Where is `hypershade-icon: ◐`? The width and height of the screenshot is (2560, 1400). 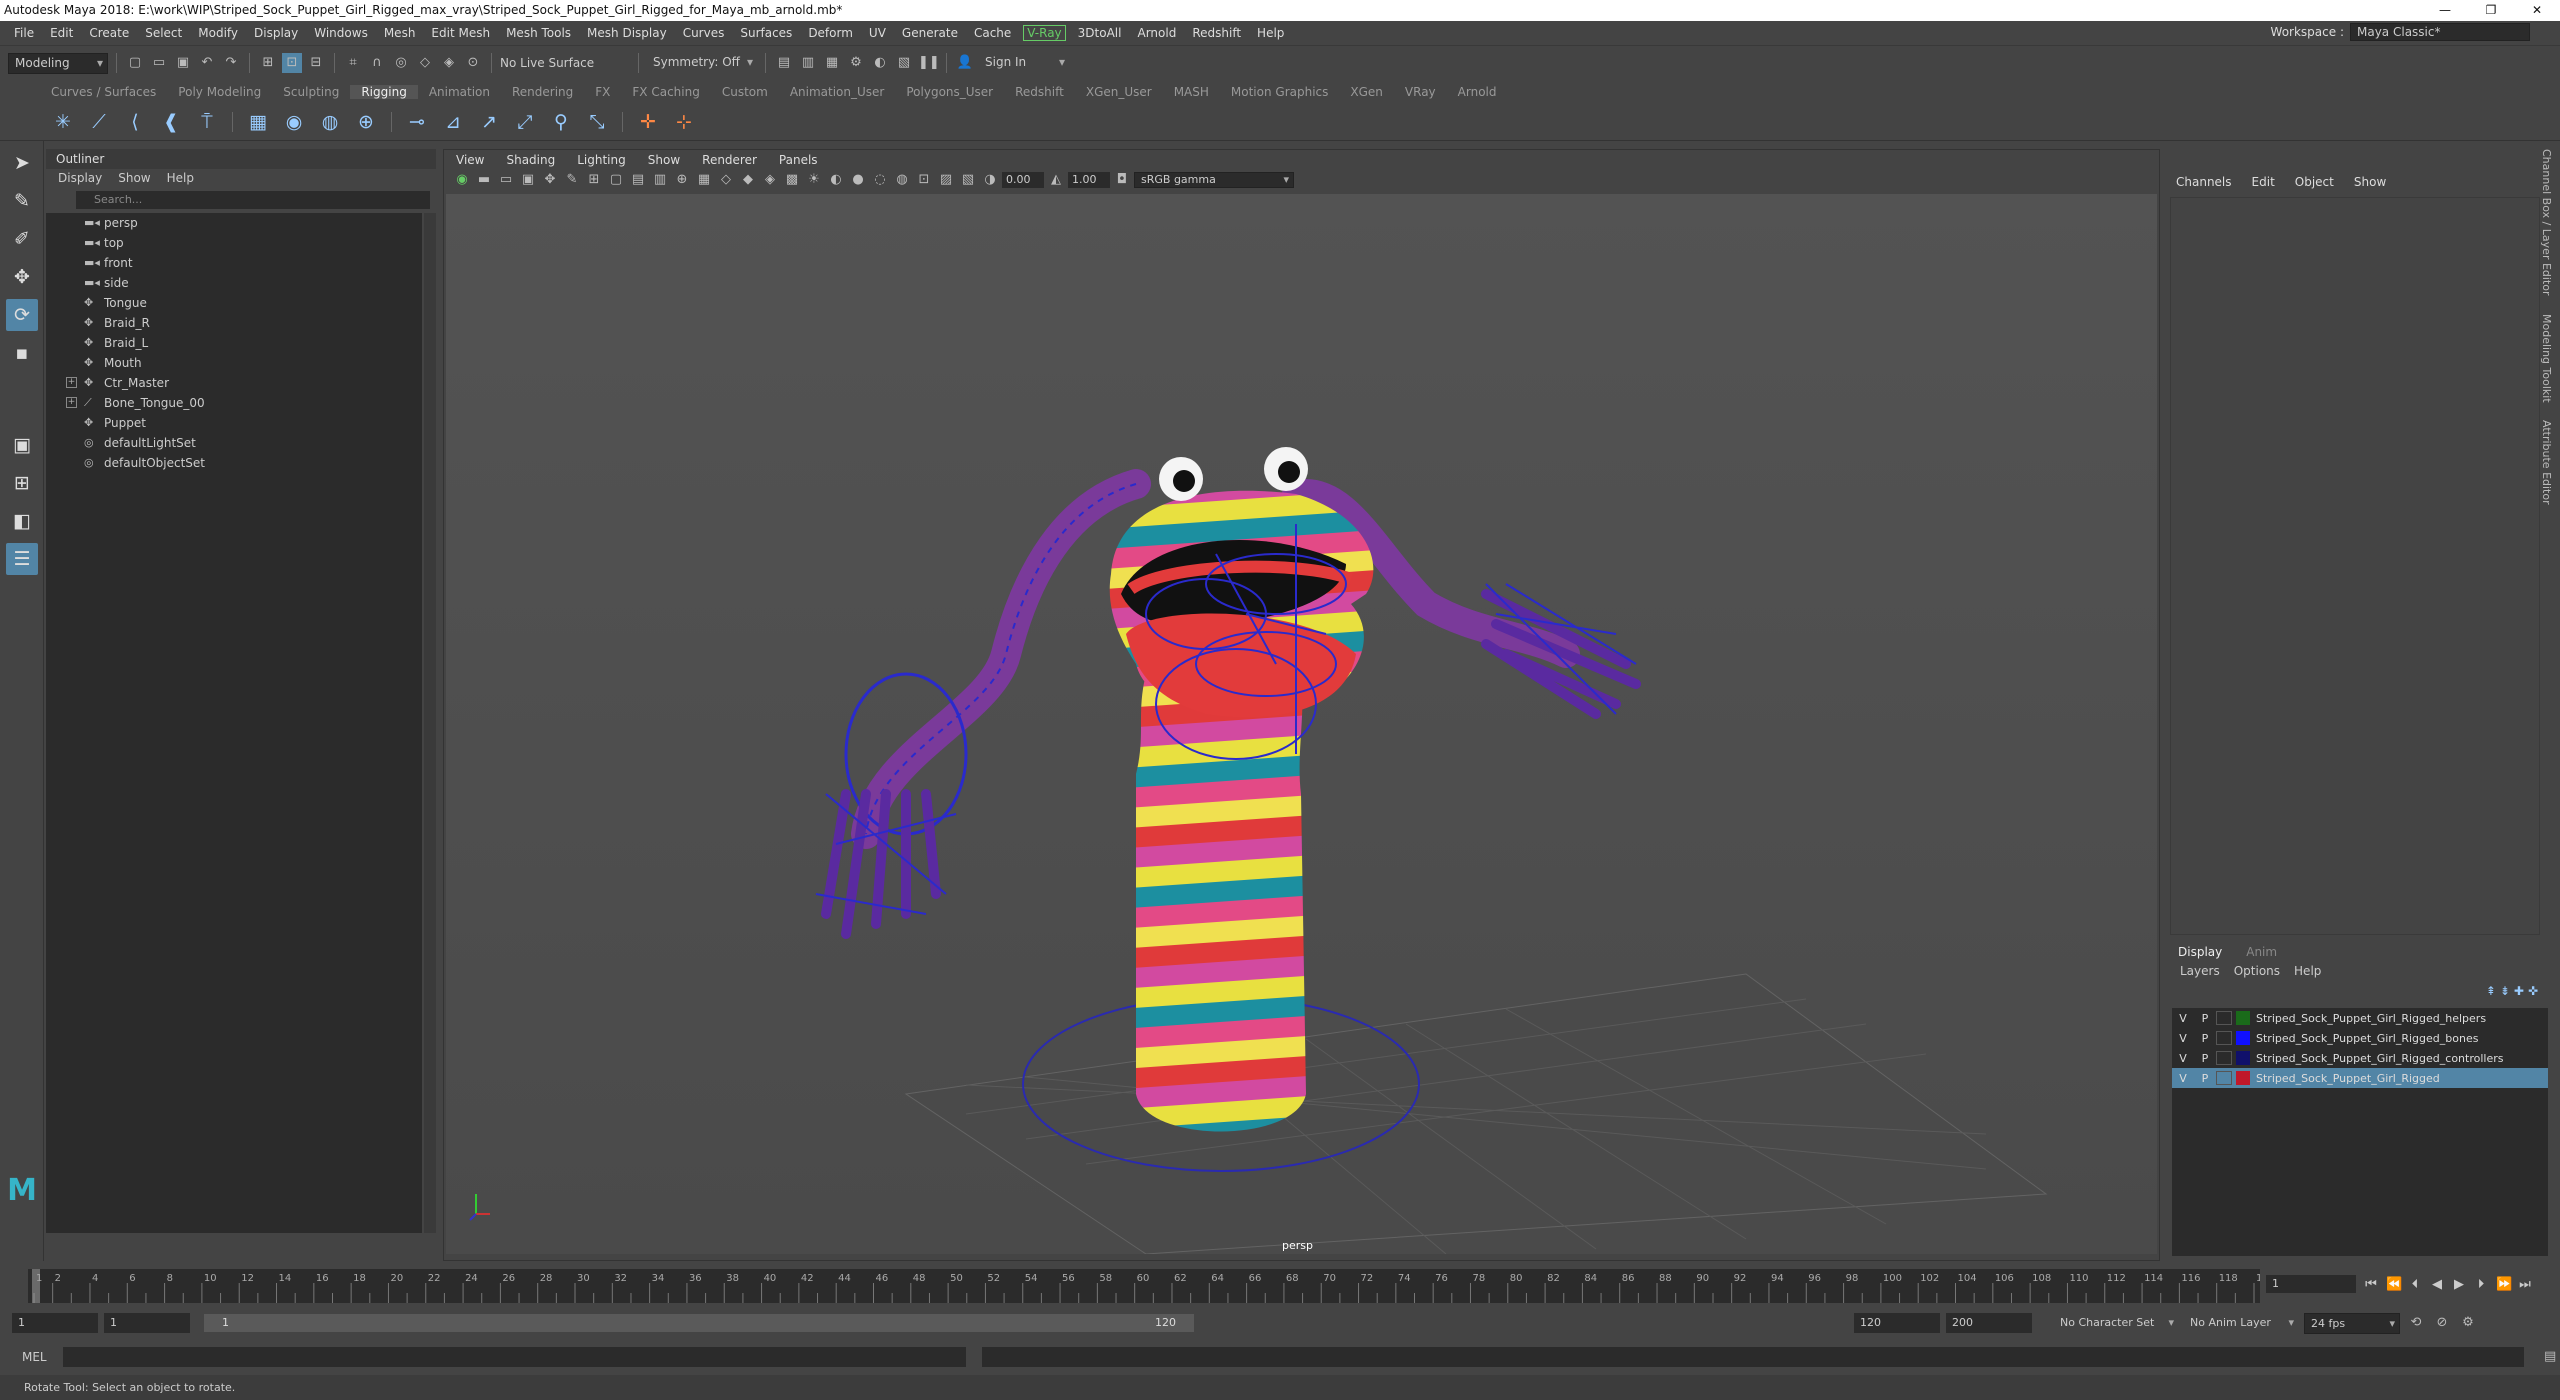
hypershade-icon: ◐ is located at coordinates (880, 63).